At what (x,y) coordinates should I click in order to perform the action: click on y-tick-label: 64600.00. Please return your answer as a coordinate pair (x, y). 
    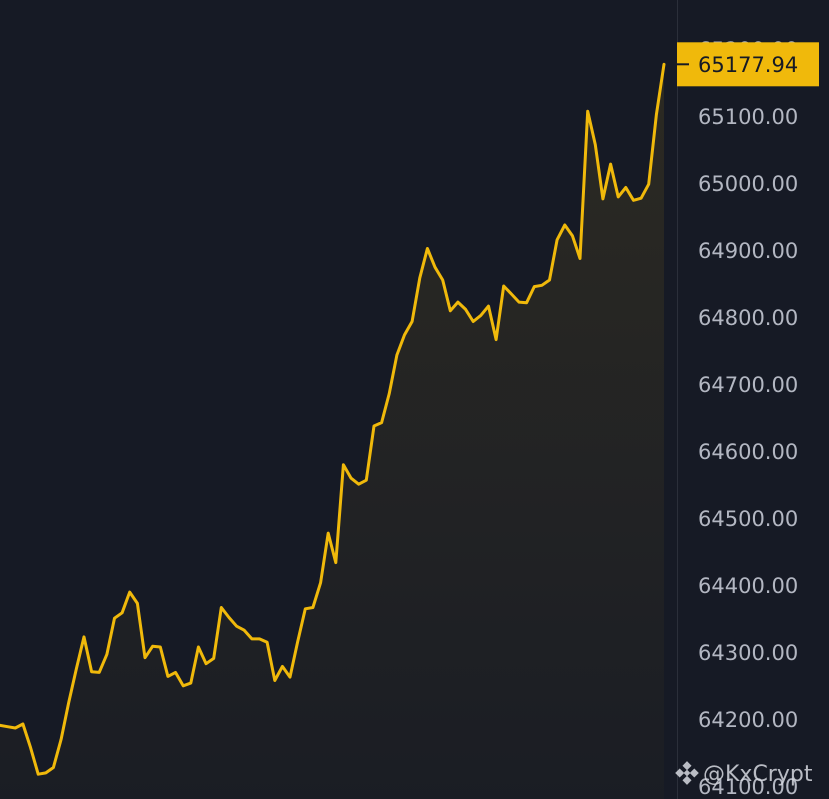
    Looking at the image, I should click on (748, 452).